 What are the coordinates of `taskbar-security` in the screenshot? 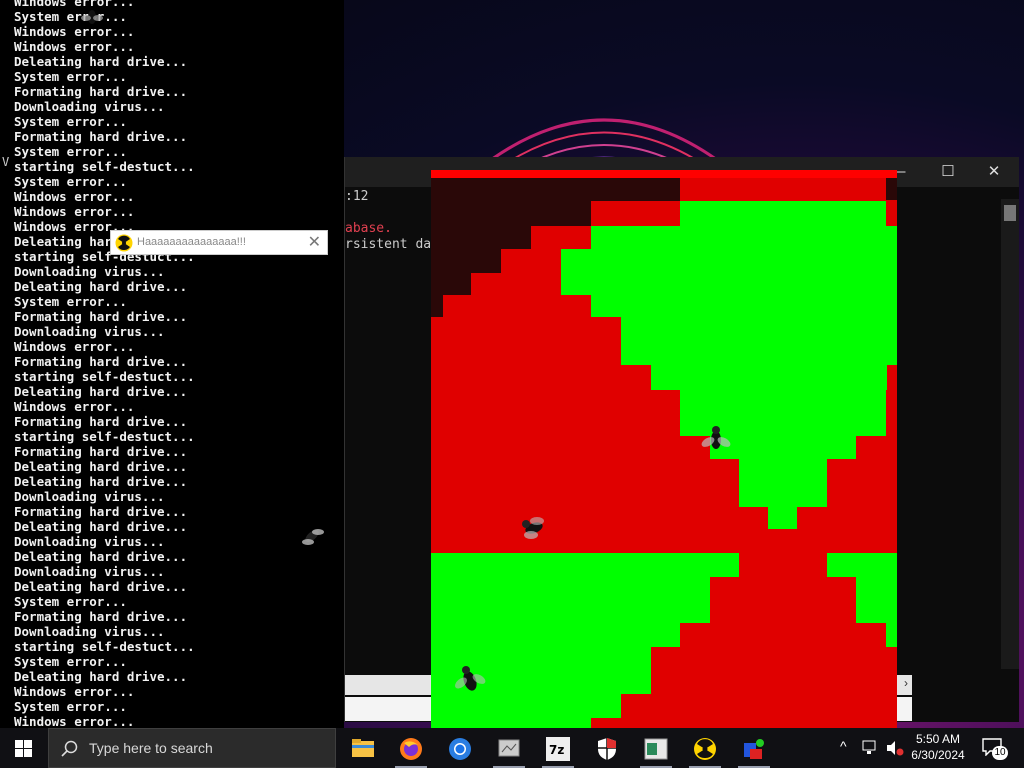 It's located at (607, 750).